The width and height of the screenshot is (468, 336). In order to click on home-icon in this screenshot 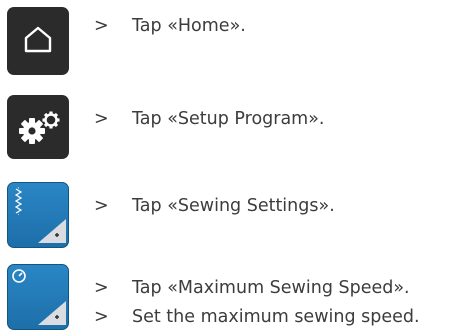, I will do `click(38, 39)`.